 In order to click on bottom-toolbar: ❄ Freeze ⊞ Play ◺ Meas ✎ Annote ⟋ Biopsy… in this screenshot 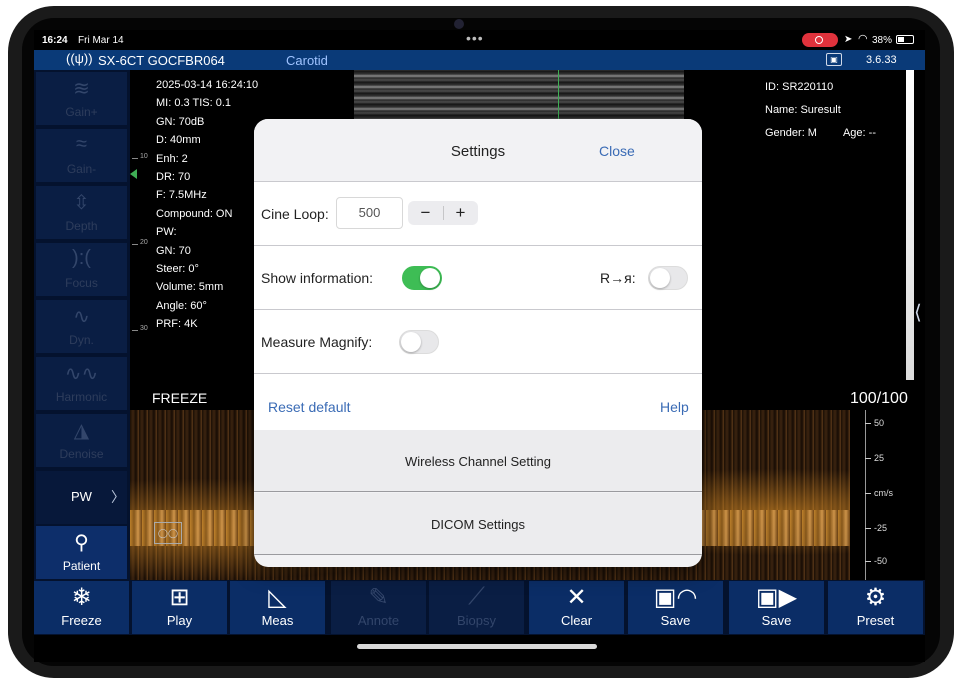, I will do `click(479, 607)`.